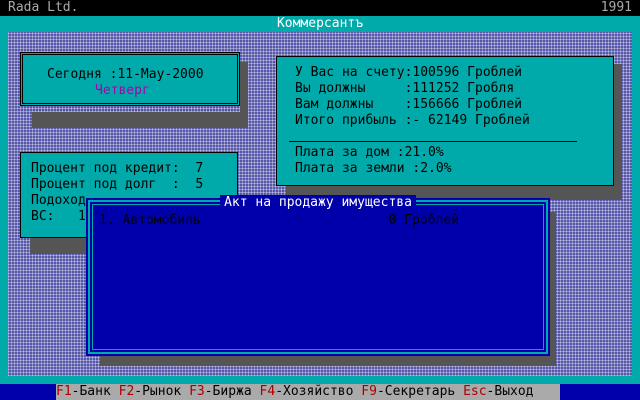  Describe the element at coordinates (244, 95) in the screenshot. I see `date-box-shadow-right` at that location.